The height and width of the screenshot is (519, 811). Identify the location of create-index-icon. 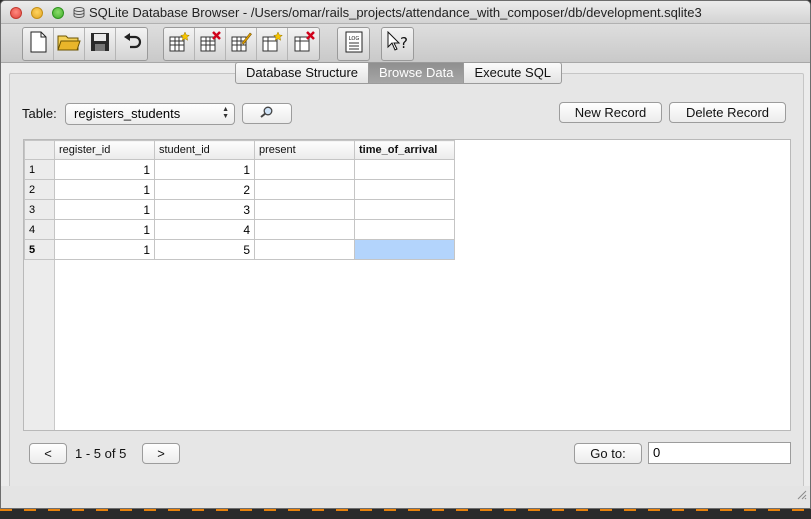
(272, 44).